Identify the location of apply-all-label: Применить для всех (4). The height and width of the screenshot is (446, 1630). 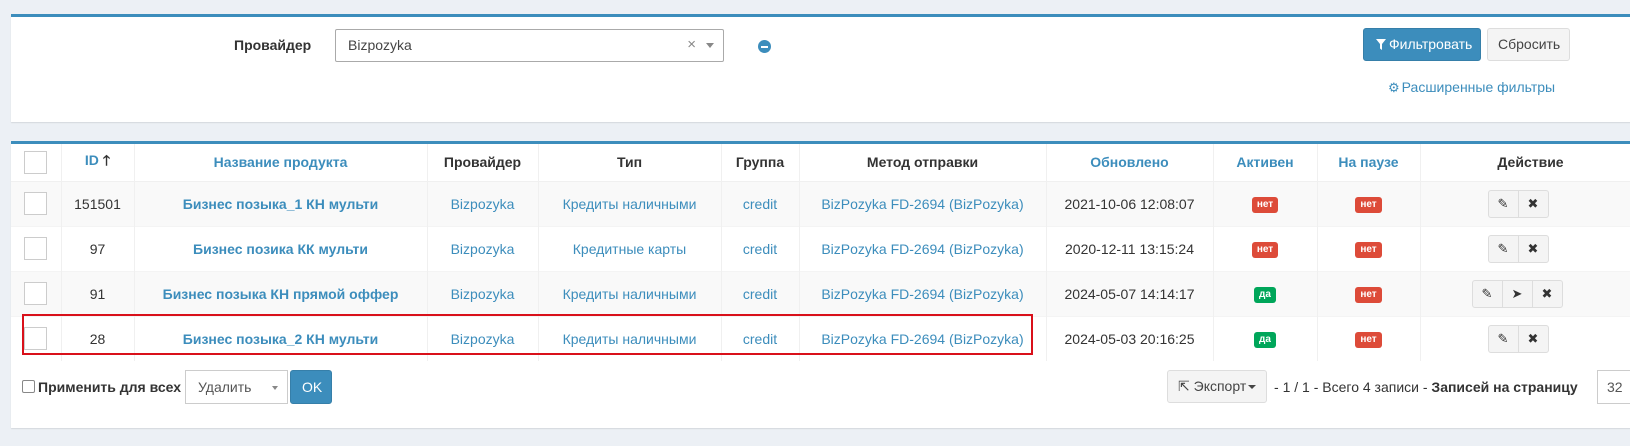
(120, 387).